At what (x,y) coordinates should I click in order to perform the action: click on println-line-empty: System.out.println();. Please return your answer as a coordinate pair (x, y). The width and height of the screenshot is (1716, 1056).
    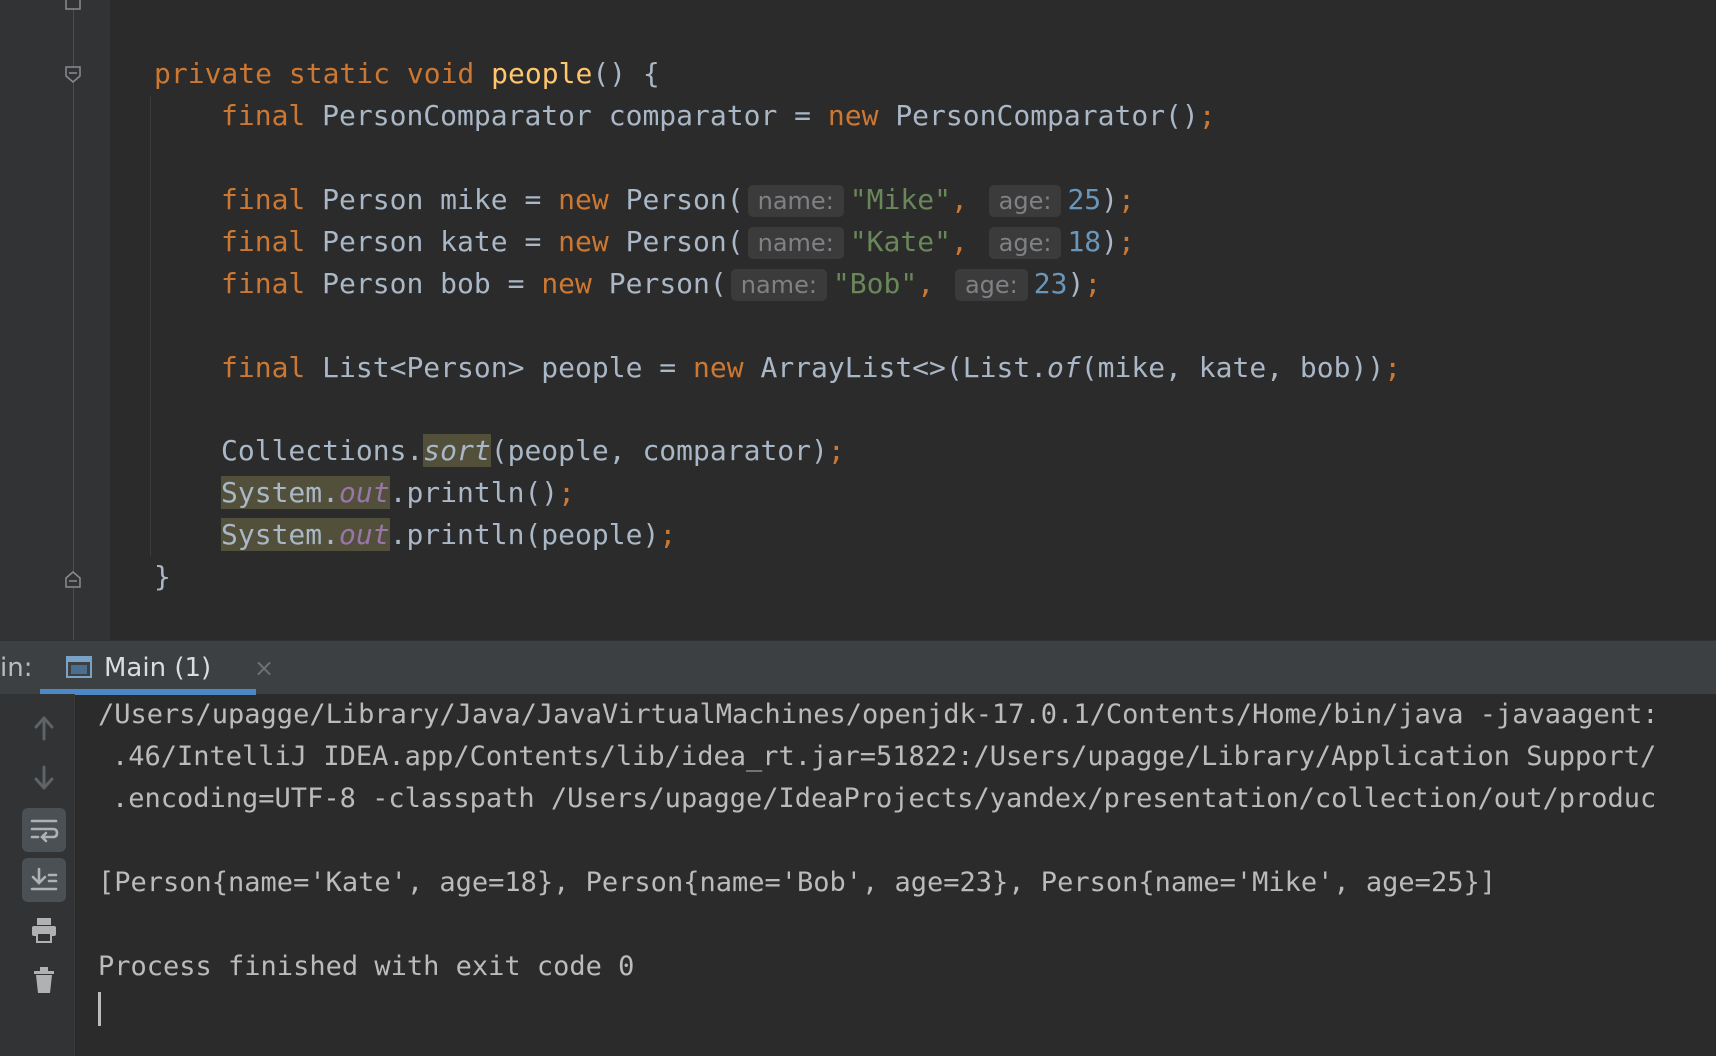
    Looking at the image, I should click on (398, 493).